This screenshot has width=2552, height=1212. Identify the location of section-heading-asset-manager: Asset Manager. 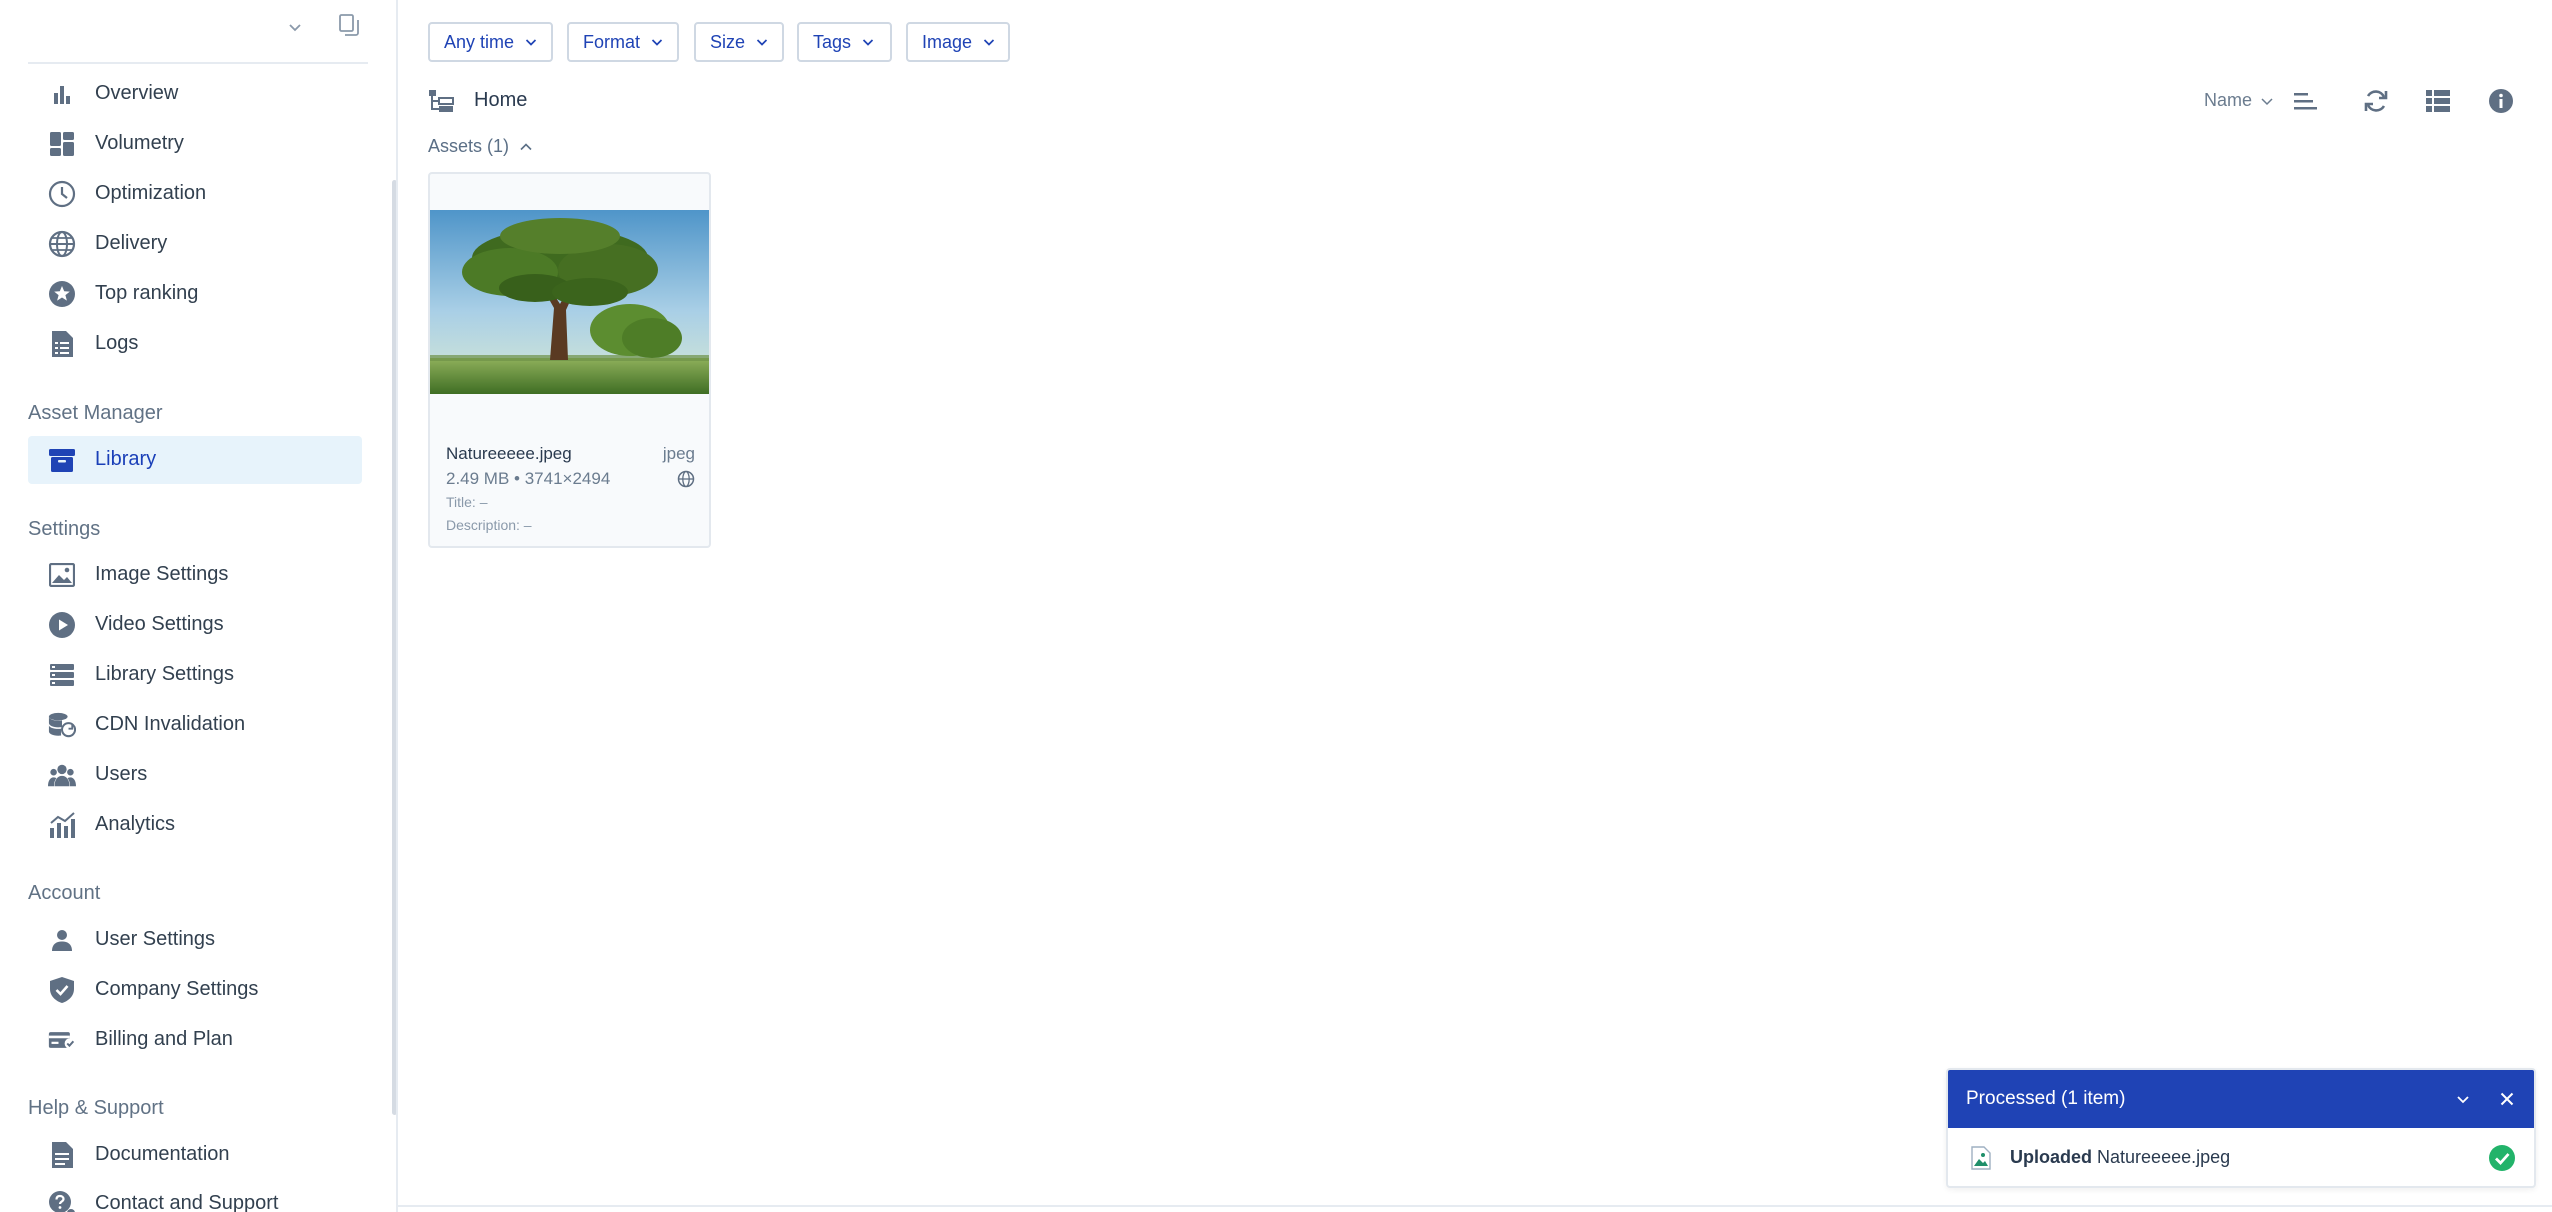
(95, 413).